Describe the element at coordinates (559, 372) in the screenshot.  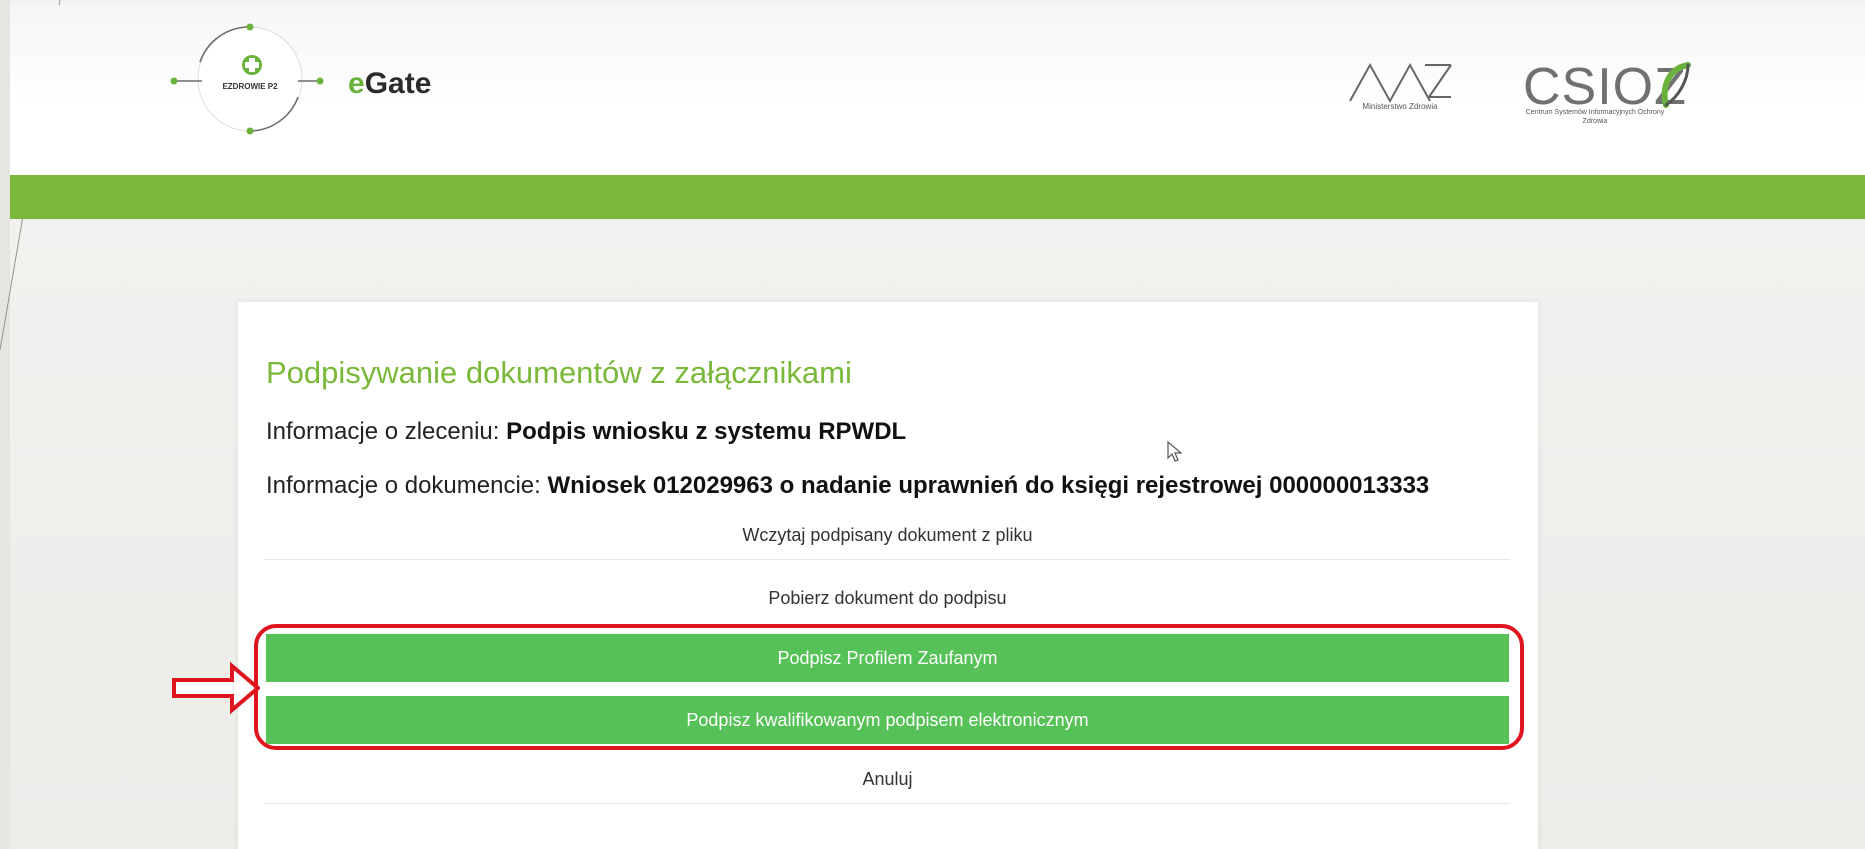
I see `card-title: Podpisywanie dokumentów z załącznikami` at that location.